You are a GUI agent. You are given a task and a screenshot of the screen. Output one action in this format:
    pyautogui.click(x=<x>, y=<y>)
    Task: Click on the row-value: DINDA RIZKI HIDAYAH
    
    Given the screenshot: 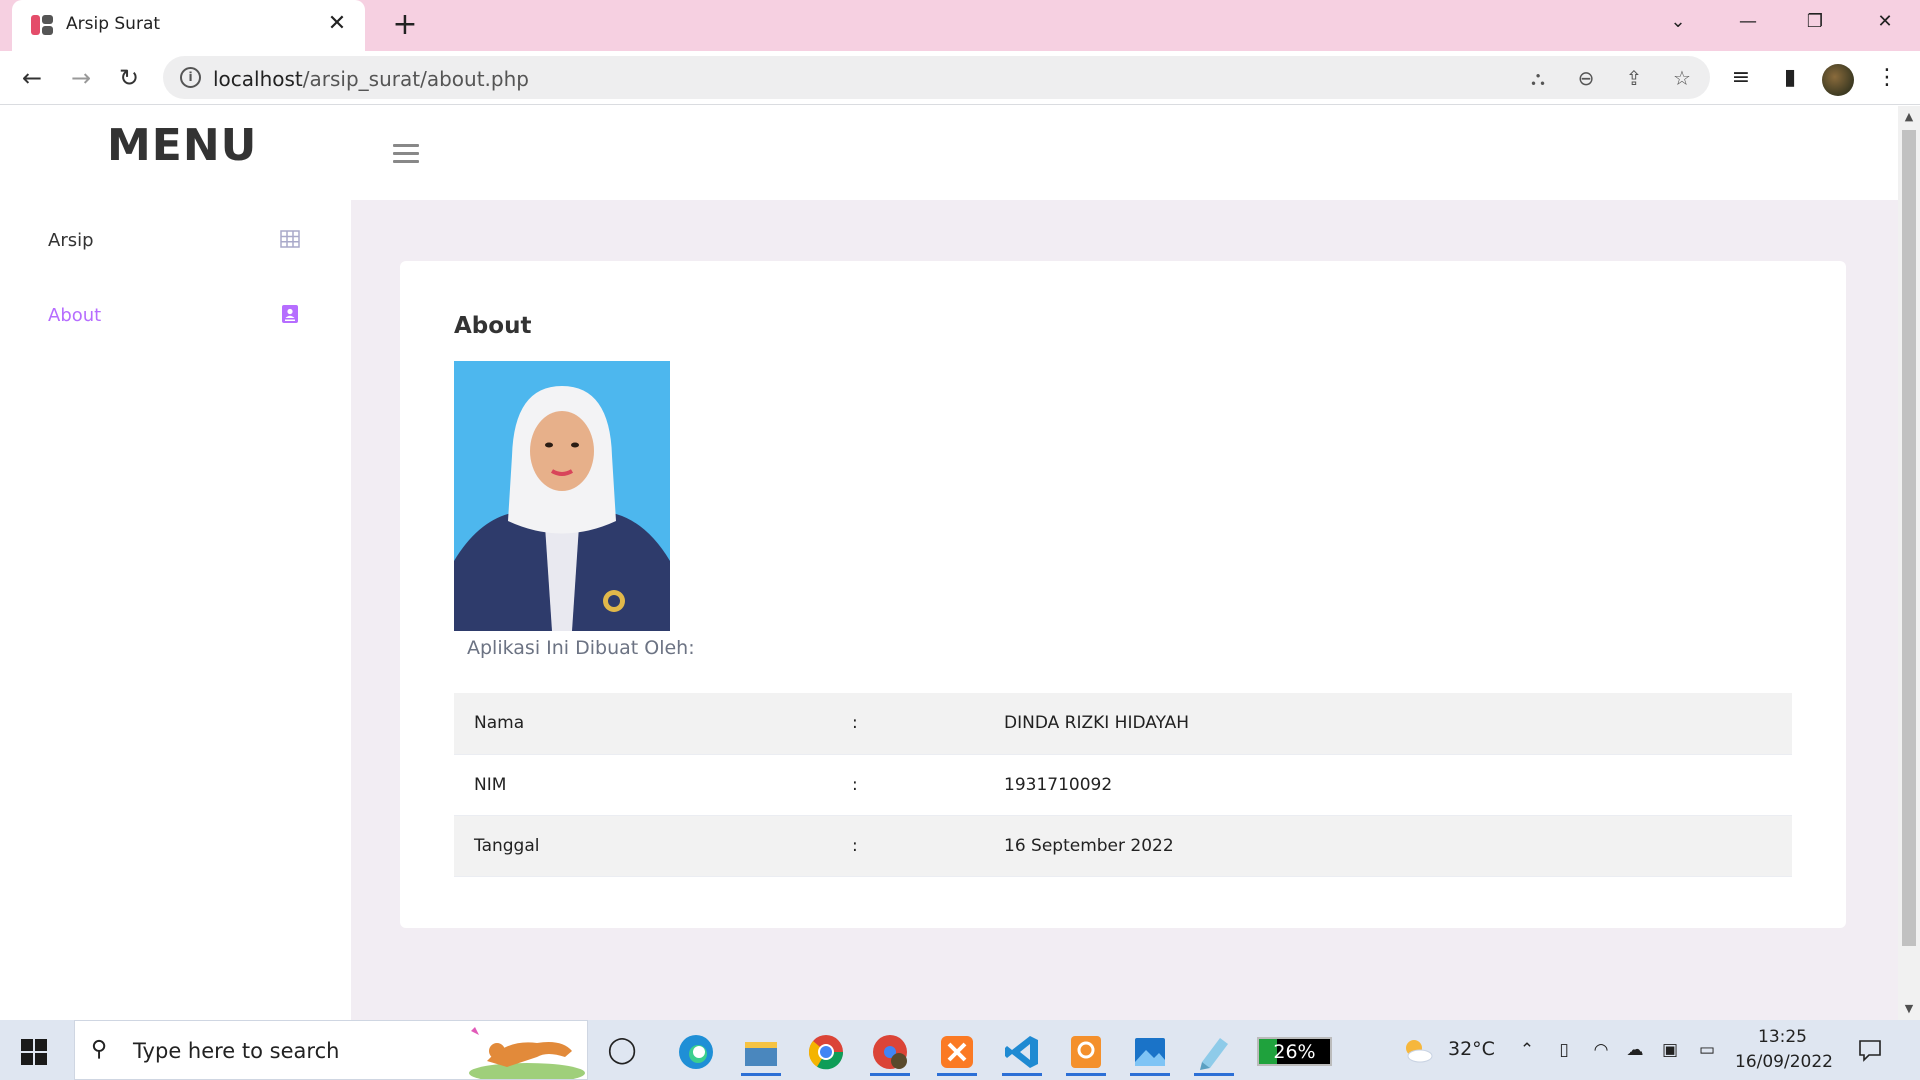 What is the action you would take?
    pyautogui.click(x=1097, y=723)
    